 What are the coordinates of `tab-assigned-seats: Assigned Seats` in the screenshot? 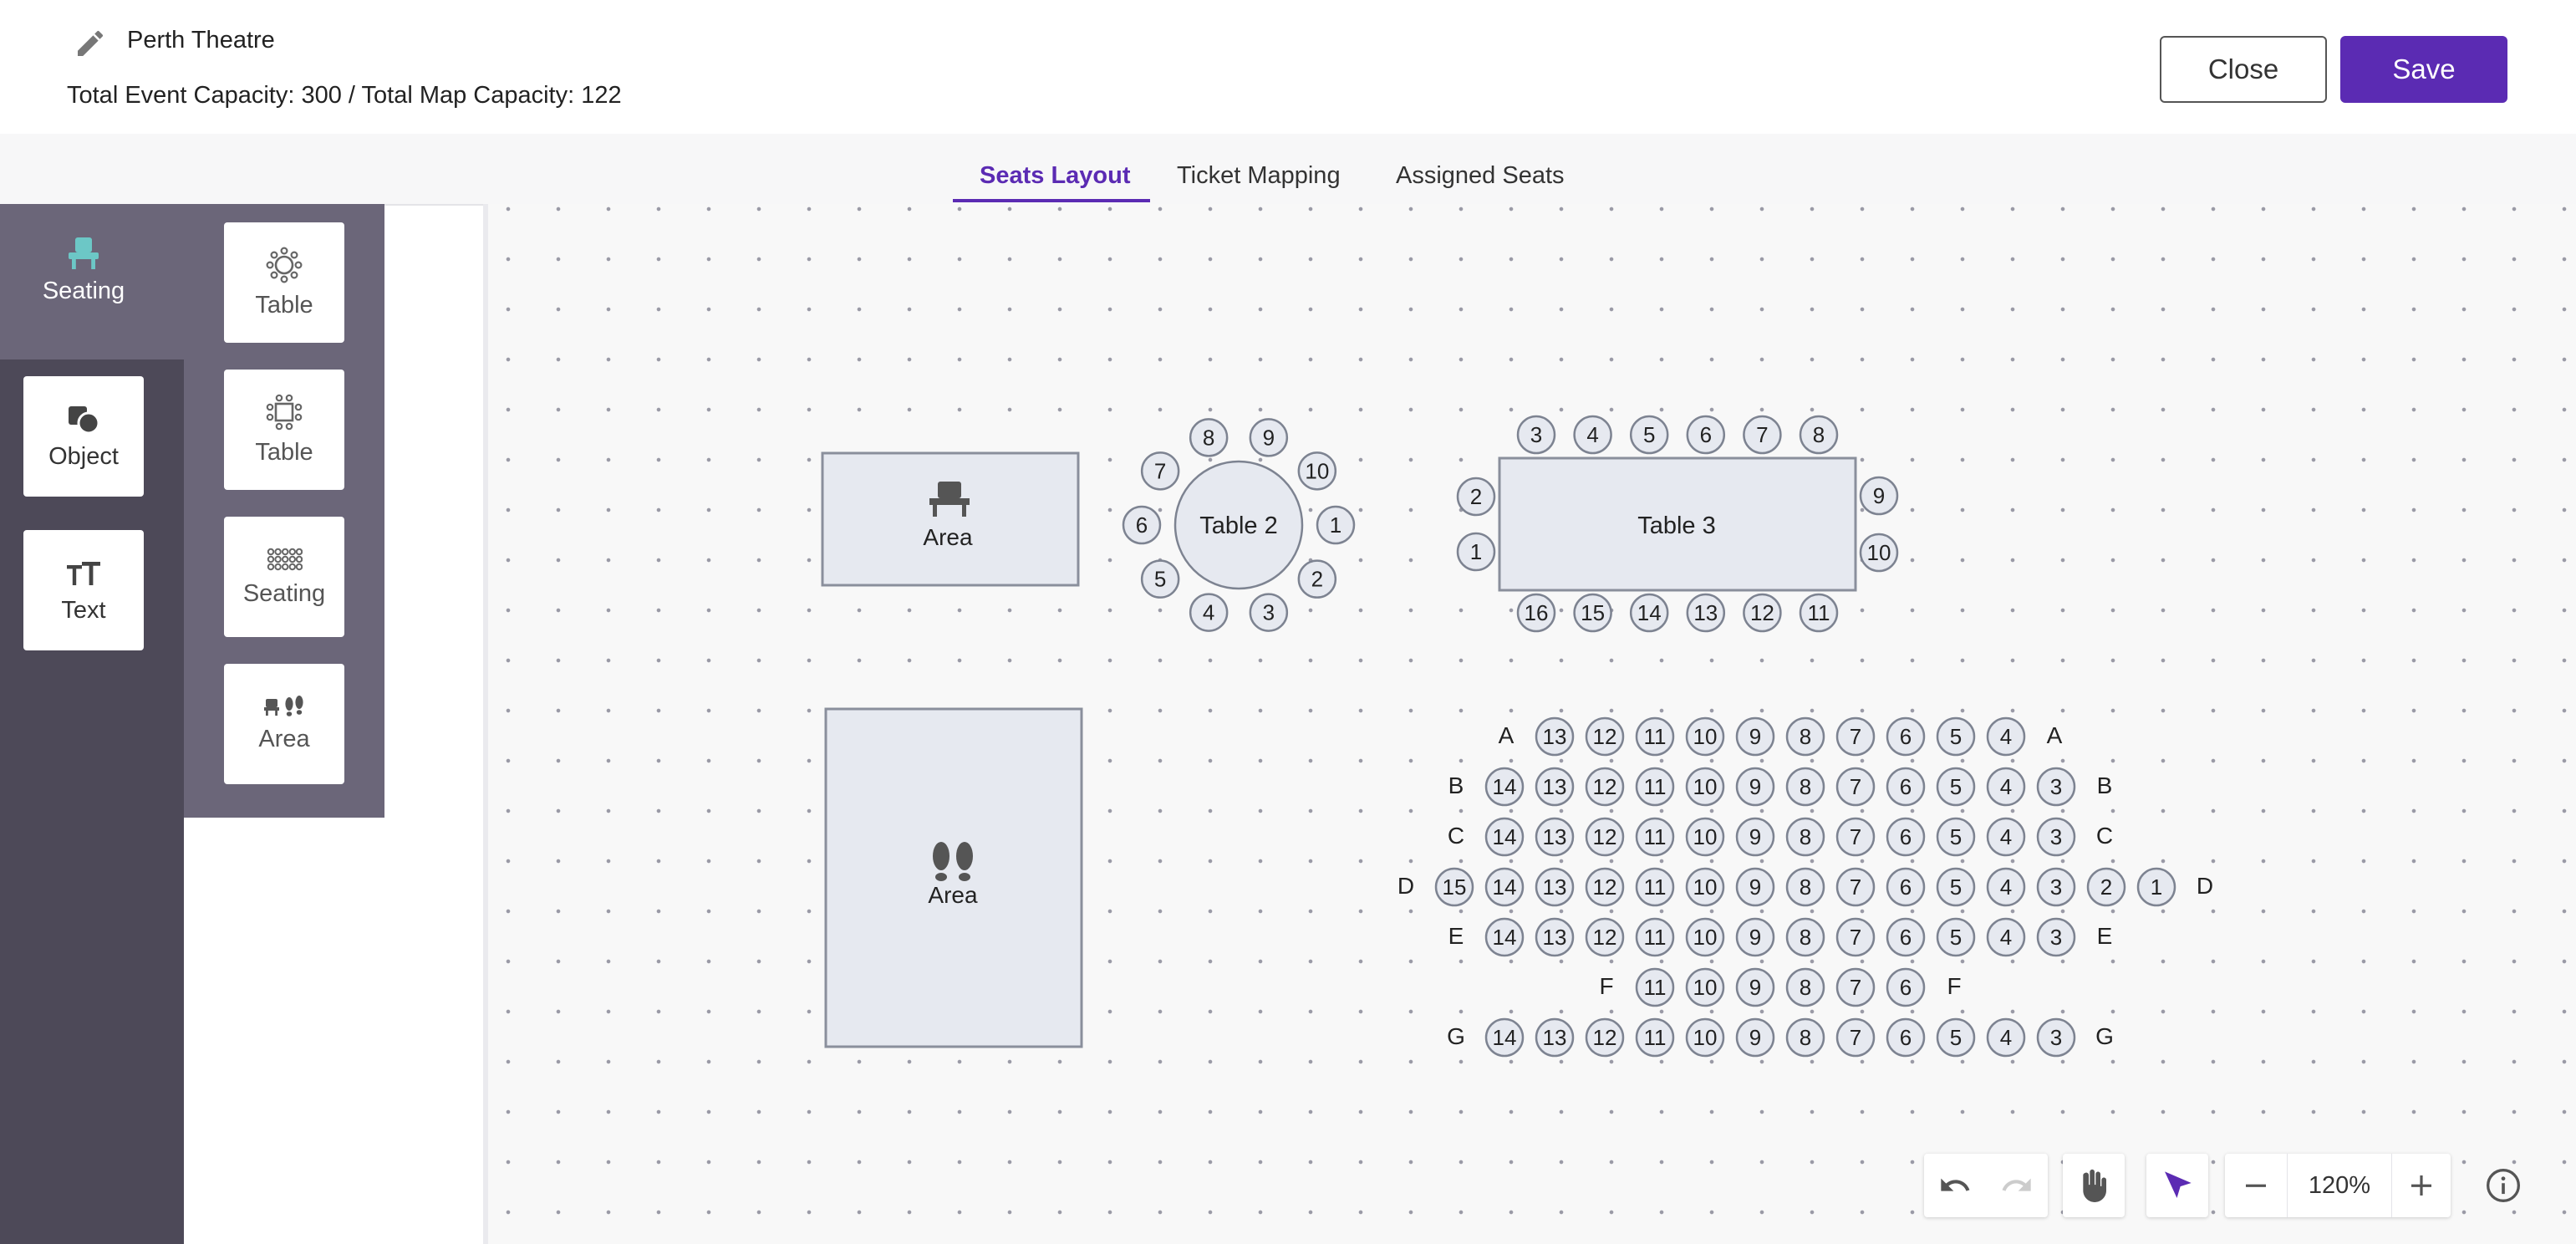 It's located at (1480, 176).